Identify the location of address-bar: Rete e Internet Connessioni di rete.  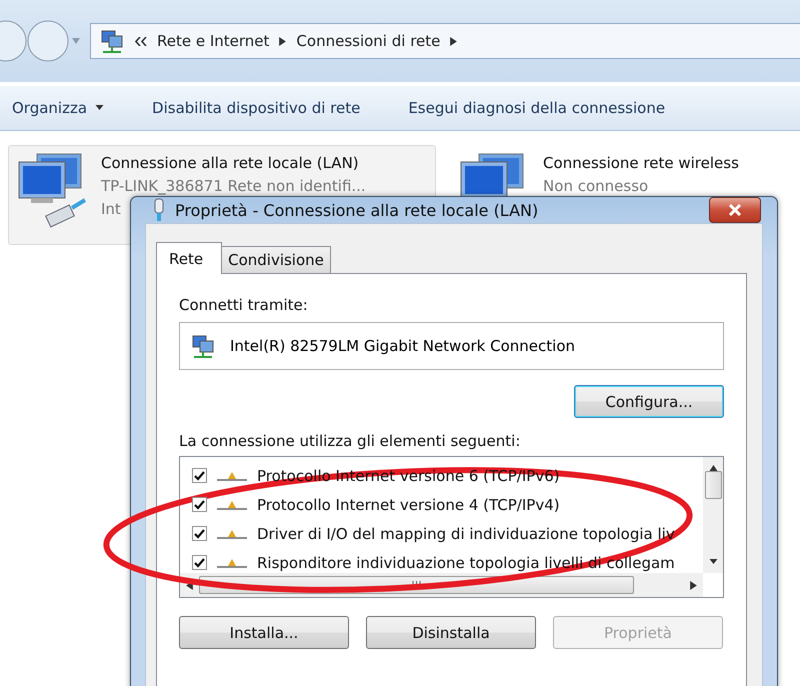
(445, 41).